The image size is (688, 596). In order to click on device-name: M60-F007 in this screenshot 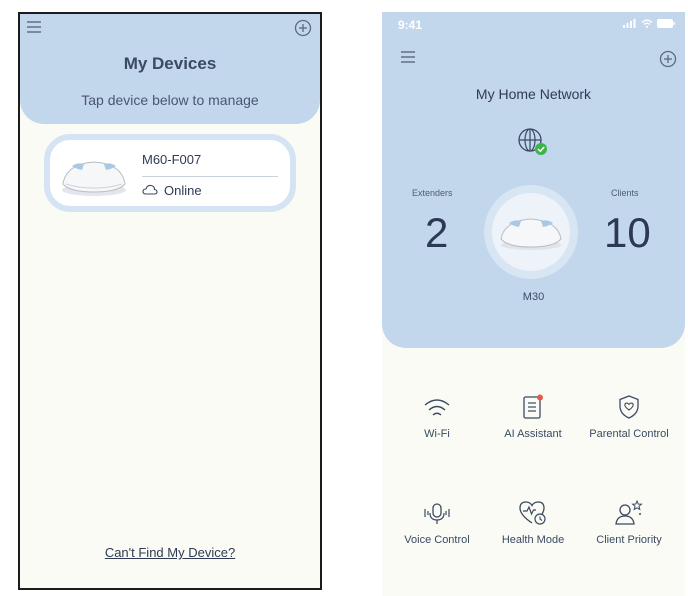, I will do `click(172, 159)`.